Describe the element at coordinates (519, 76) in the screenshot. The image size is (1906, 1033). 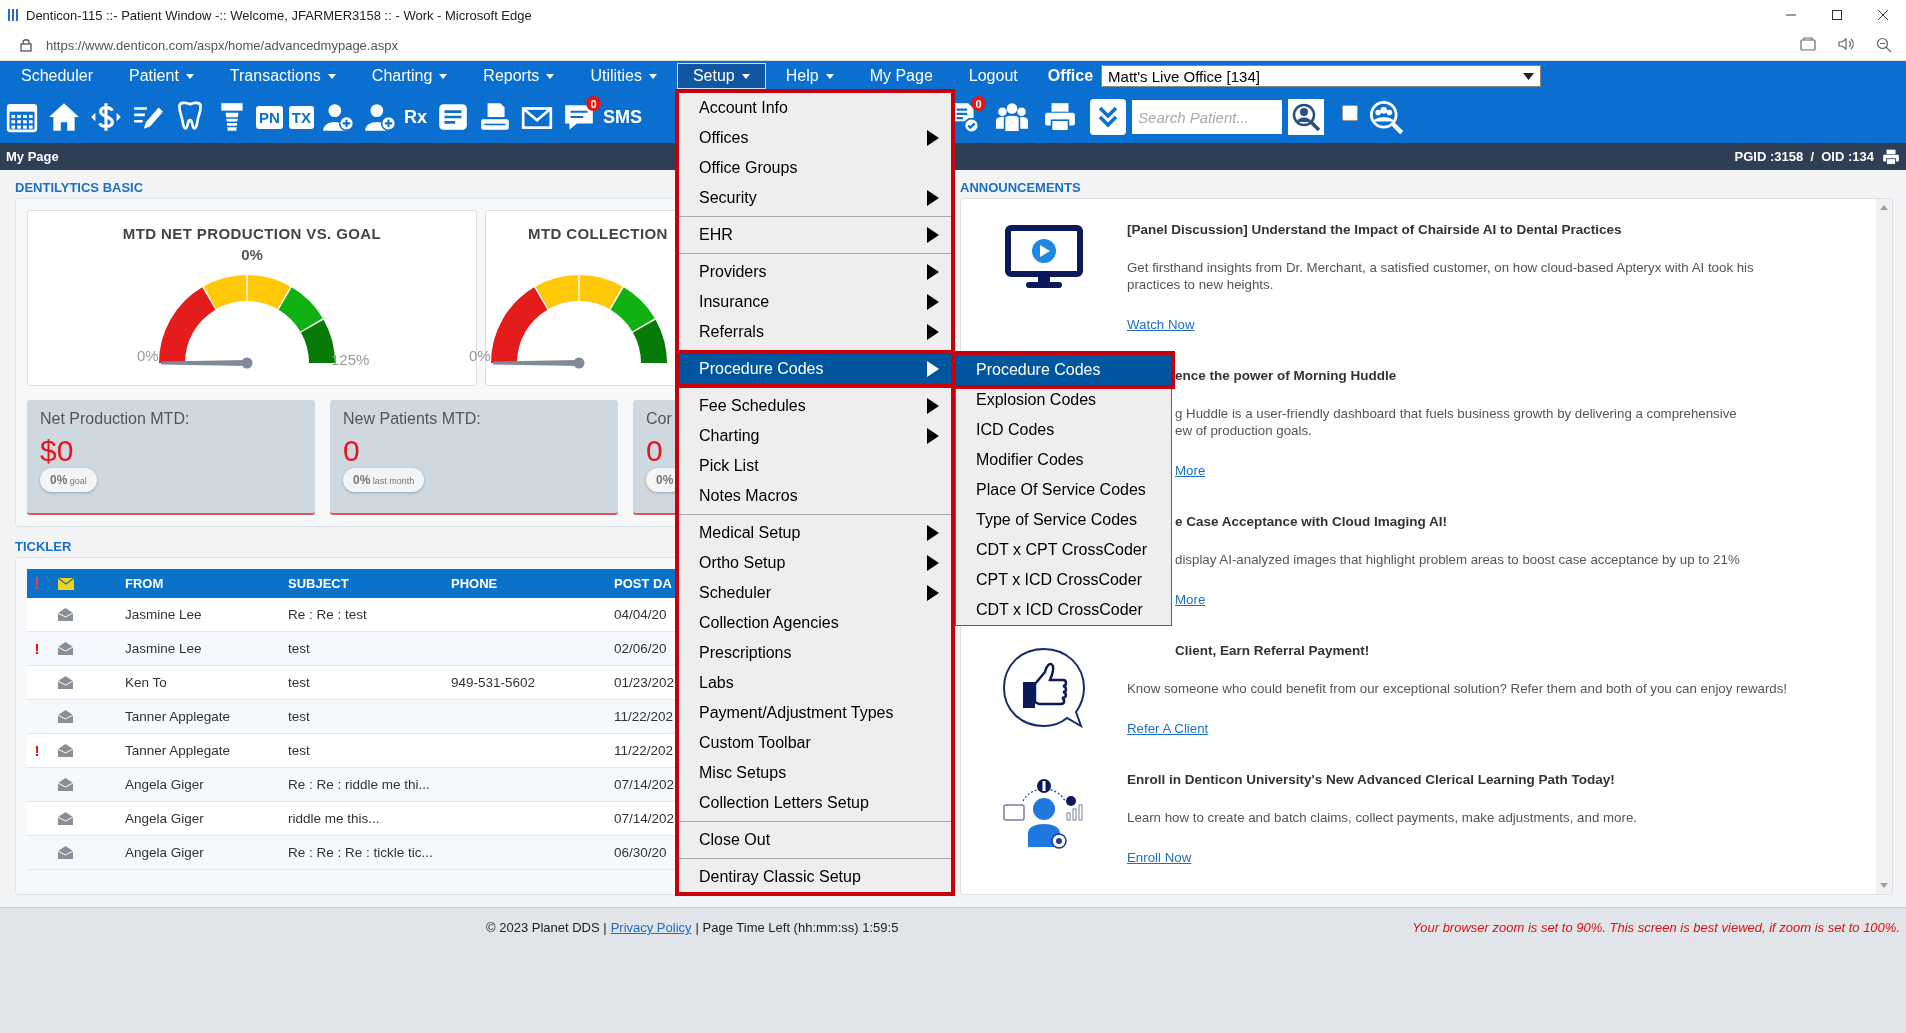
I see `nav-menu-item: Reports` at that location.